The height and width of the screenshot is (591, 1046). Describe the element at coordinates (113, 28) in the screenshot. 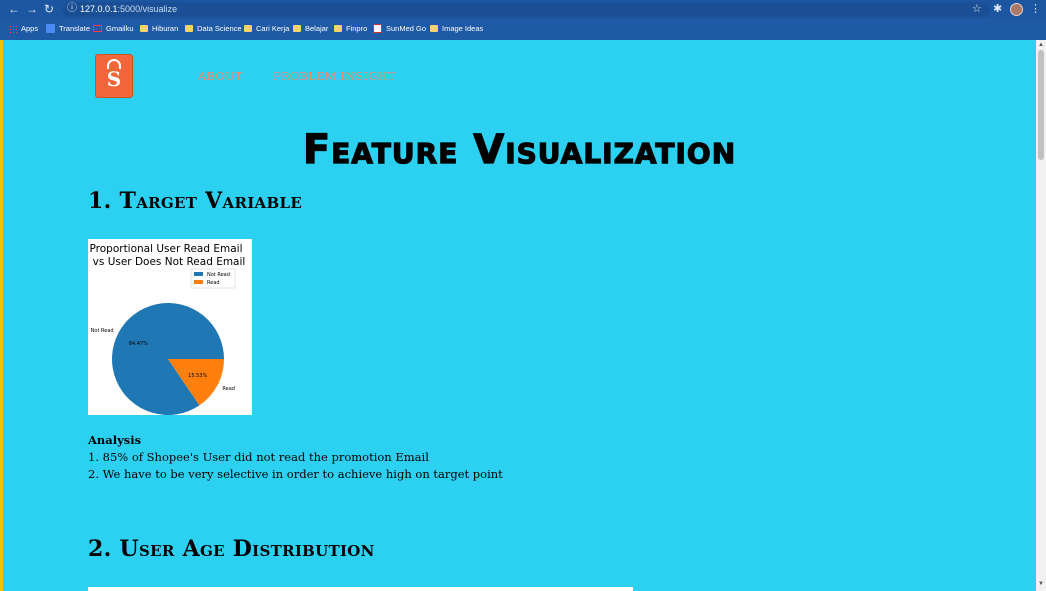

I see `bookmark-gmailku: Gmailku` at that location.